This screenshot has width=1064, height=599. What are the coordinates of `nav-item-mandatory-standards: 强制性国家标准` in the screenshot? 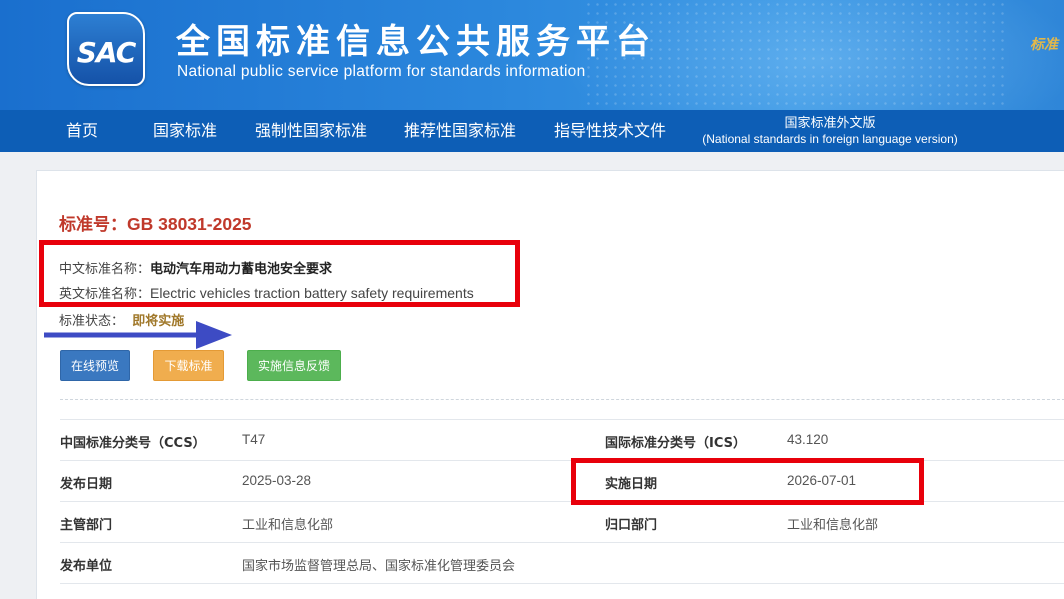 It's located at (311, 131).